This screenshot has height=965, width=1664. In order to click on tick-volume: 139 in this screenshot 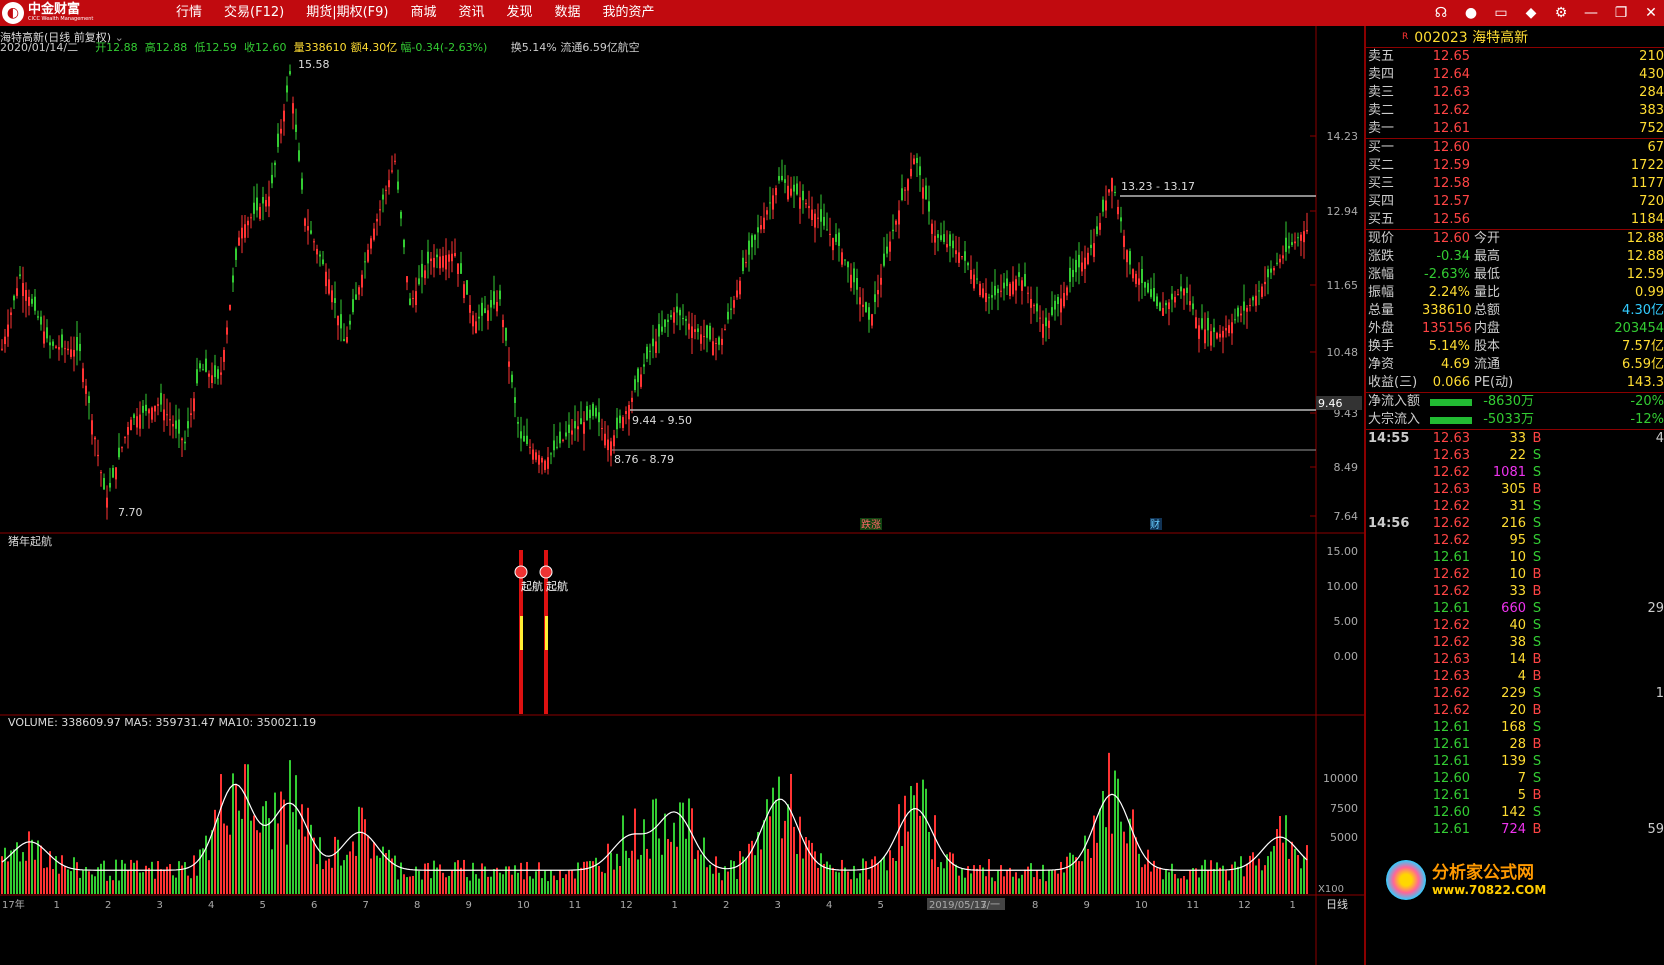, I will do `click(1513, 761)`.